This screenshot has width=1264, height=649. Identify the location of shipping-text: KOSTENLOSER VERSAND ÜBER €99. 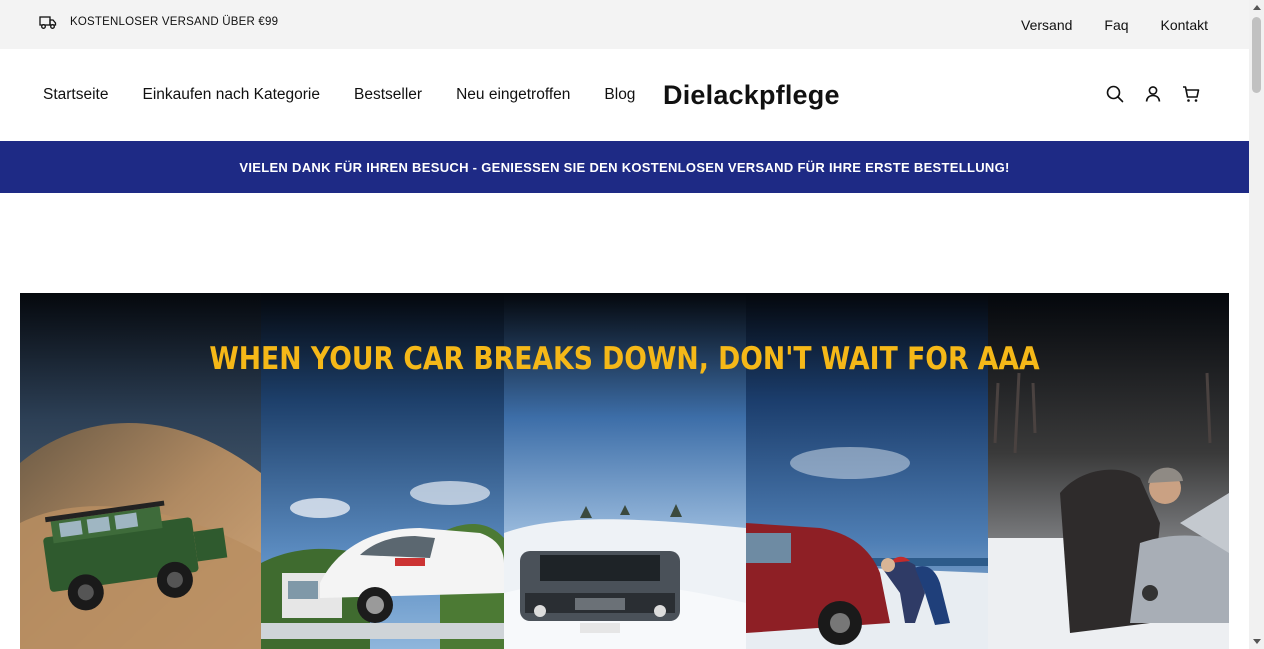
(174, 22).